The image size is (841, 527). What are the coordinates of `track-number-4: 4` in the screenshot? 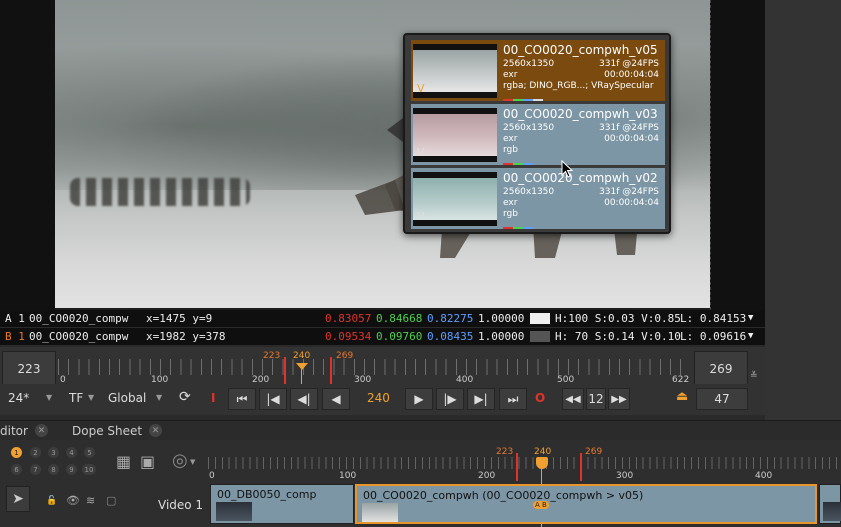 It's located at (71, 452).